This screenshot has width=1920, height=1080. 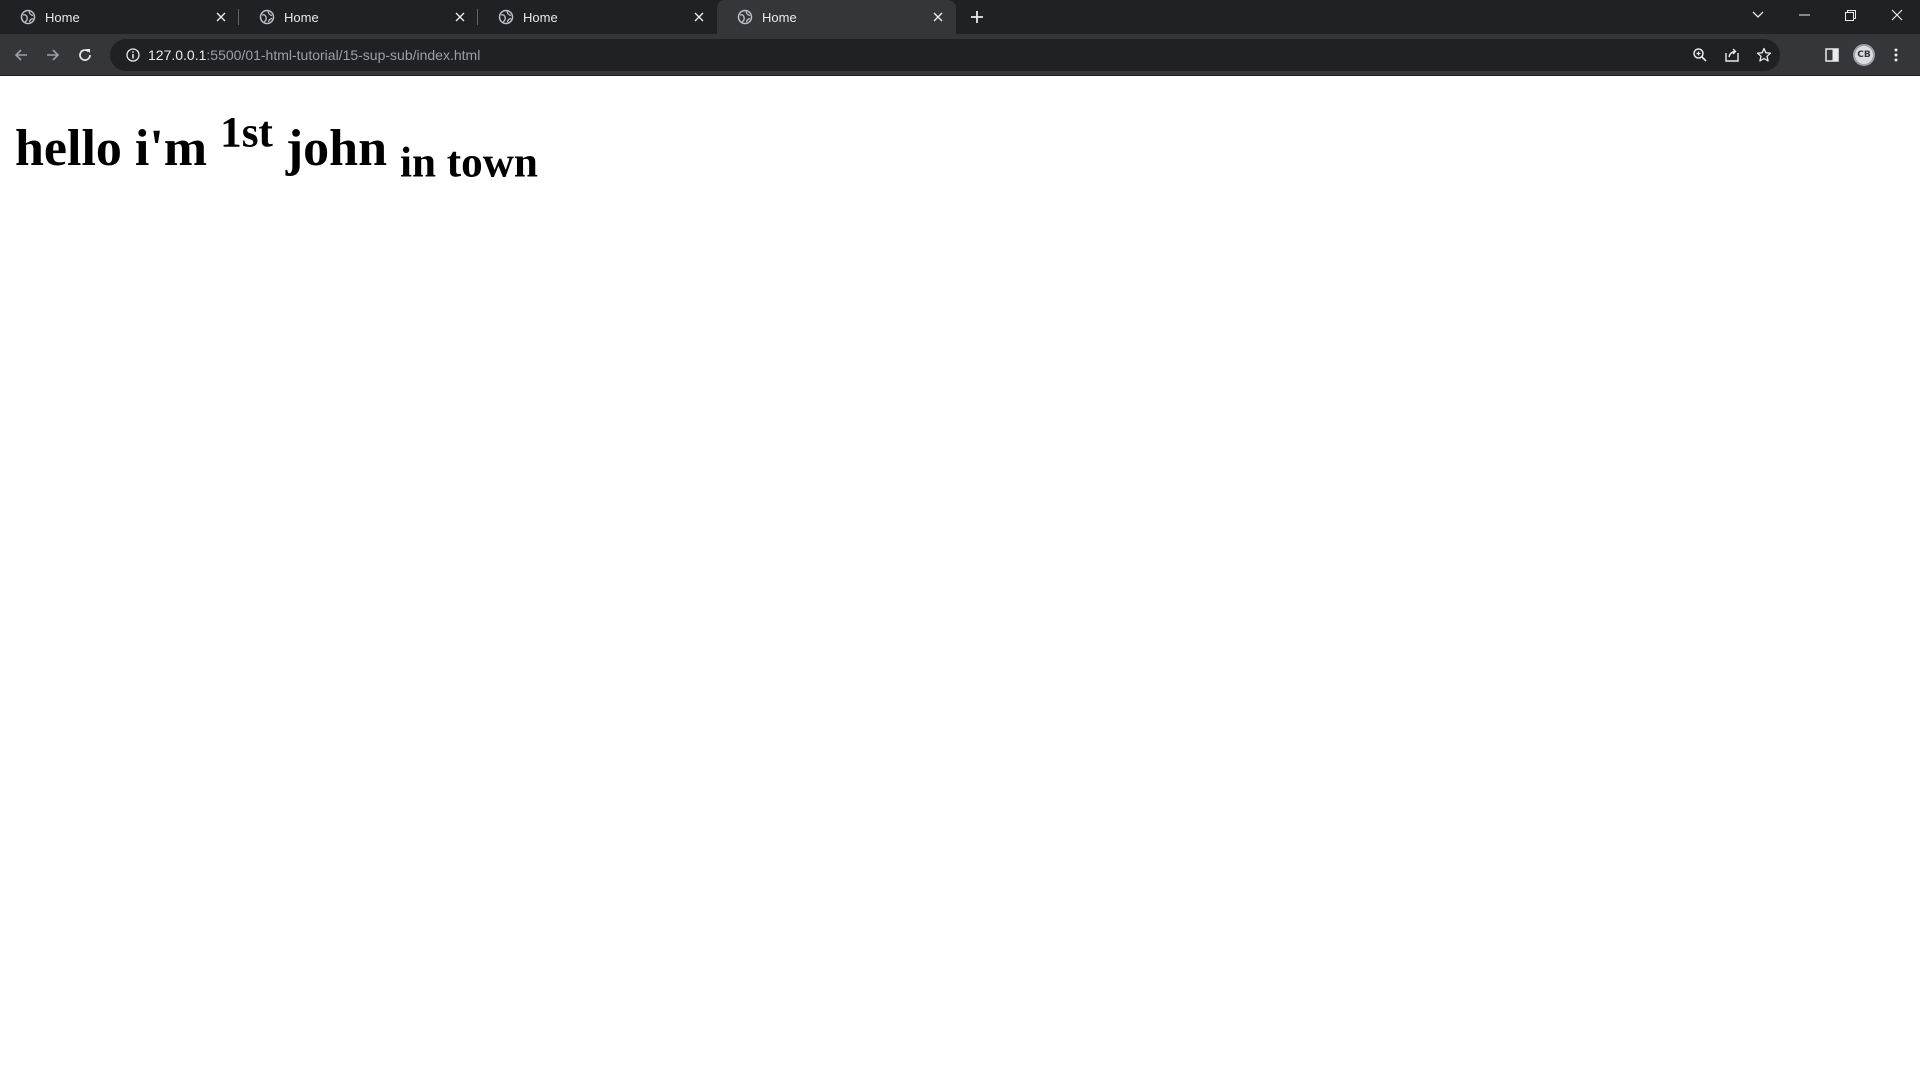 What do you see at coordinates (1700, 55) in the screenshot?
I see `zoom-icon` at bounding box center [1700, 55].